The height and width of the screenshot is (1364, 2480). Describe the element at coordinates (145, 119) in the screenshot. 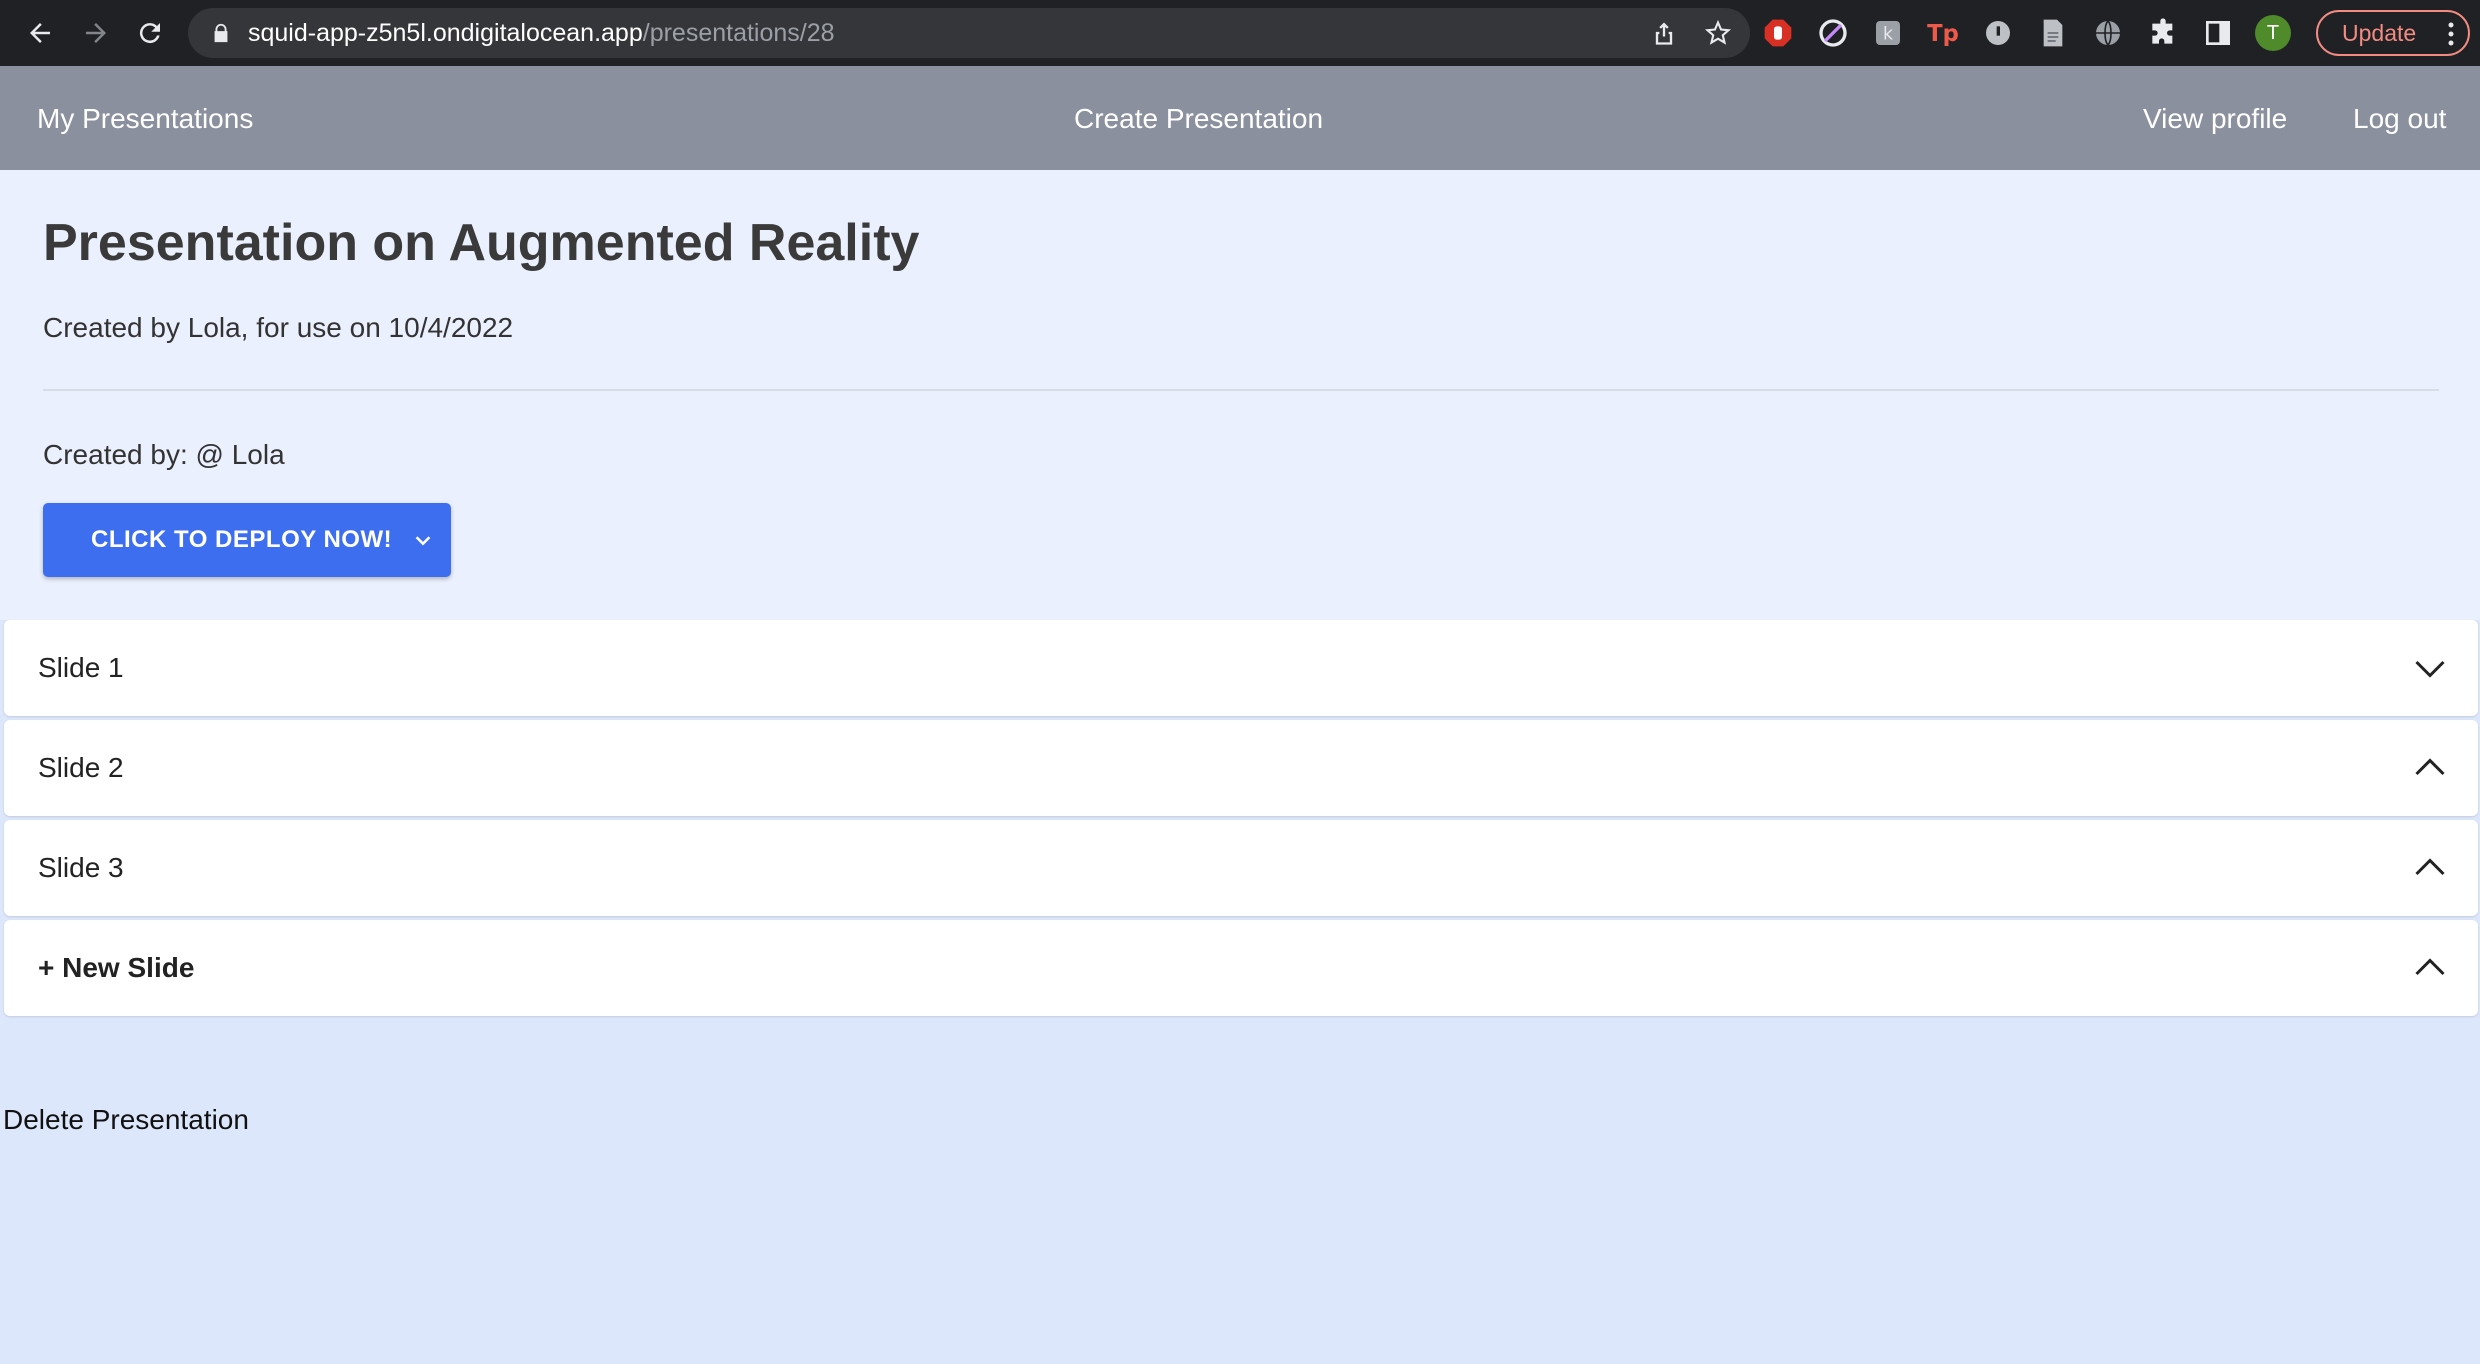

I see `nav-my-presentations: My Presentations` at that location.